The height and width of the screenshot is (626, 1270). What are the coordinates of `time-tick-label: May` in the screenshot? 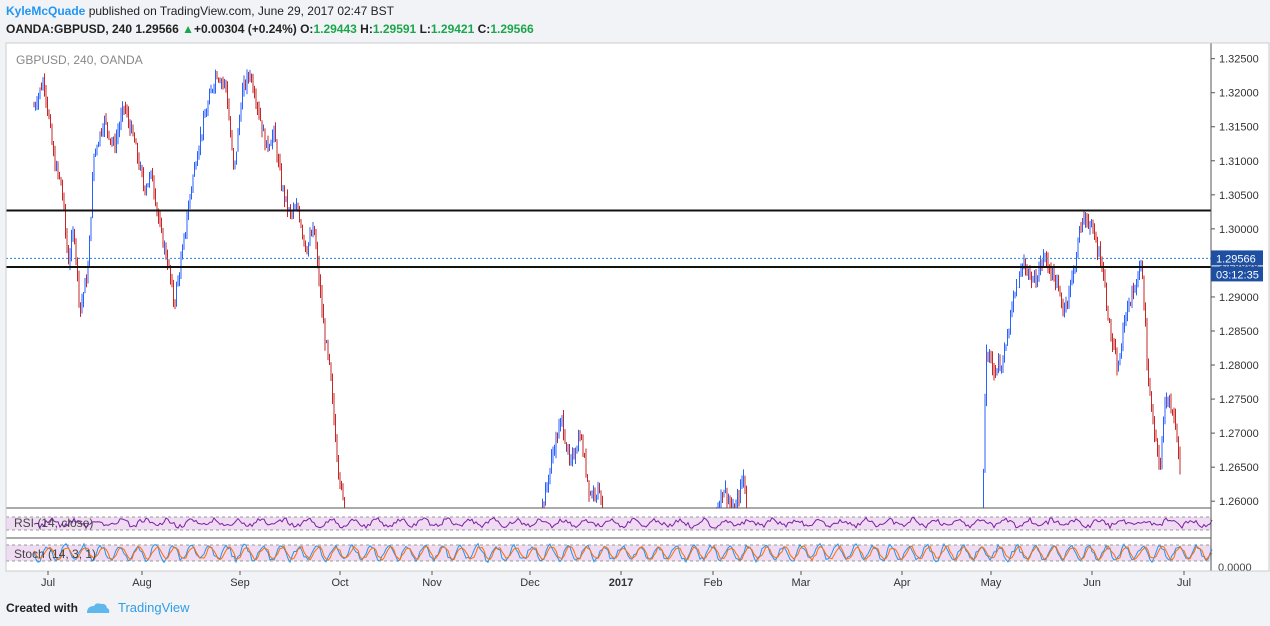 It's located at (991, 583).